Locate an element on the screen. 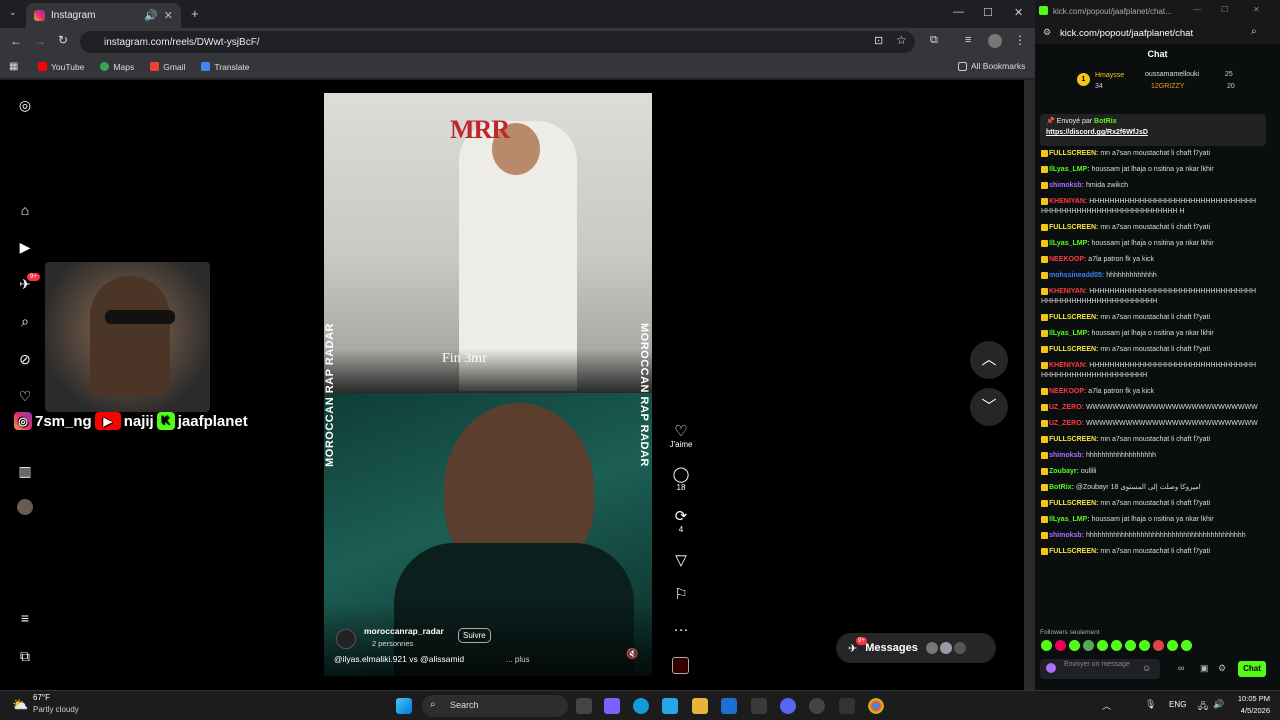 The width and height of the screenshot is (1280, 720). minimize-icon: — is located at coordinates (1197, 9).